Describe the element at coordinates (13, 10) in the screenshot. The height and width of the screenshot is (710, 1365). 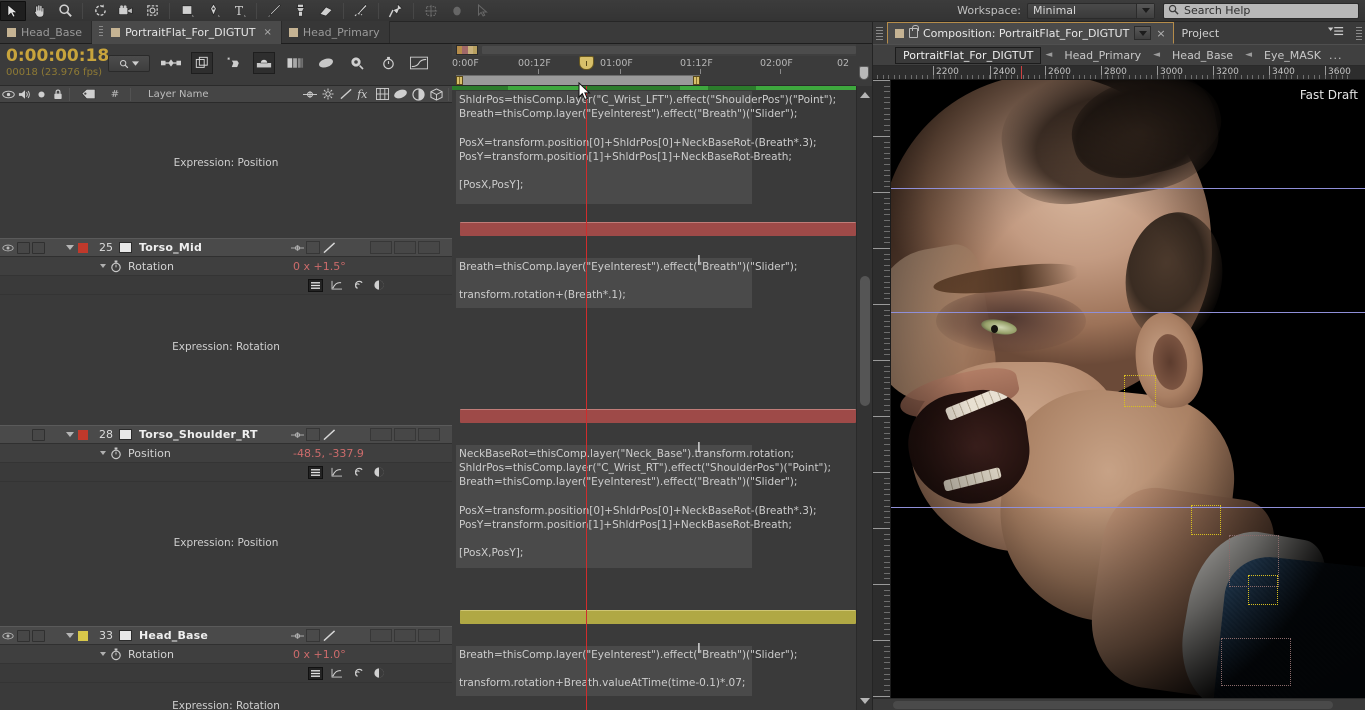
I see `selection-tool-icon` at that location.